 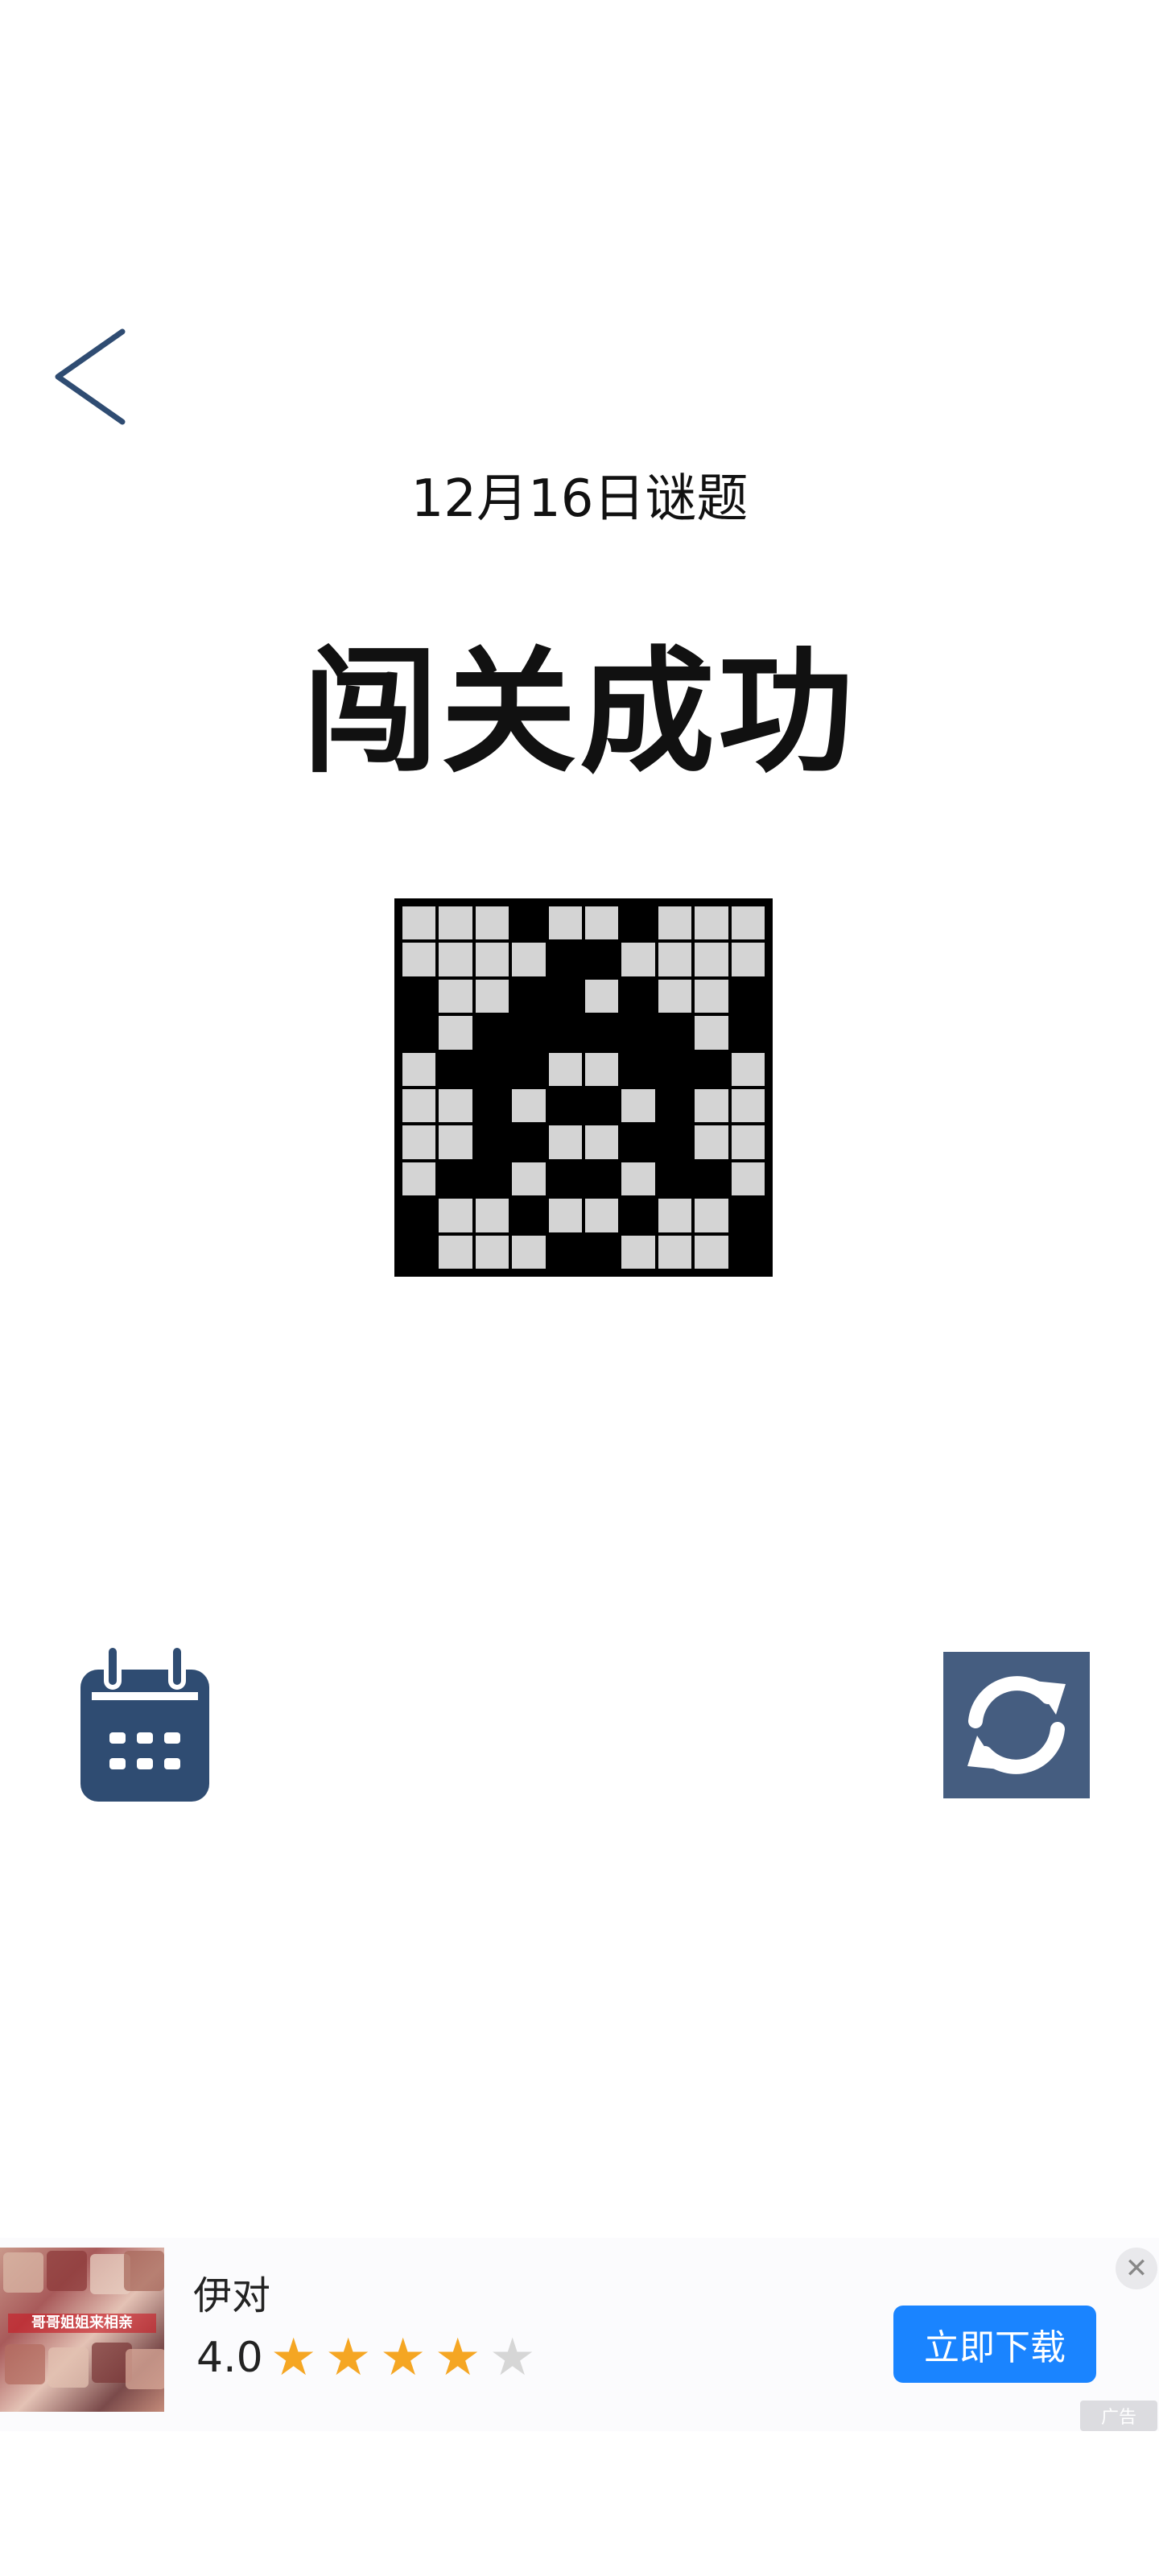 I want to click on ad-banner: 哥哥姐姐来相亲 伊对 4.0 ★ ★ ★ ★ ★ 立即下载 ✕ 广告, so click(x=579, y=2334).